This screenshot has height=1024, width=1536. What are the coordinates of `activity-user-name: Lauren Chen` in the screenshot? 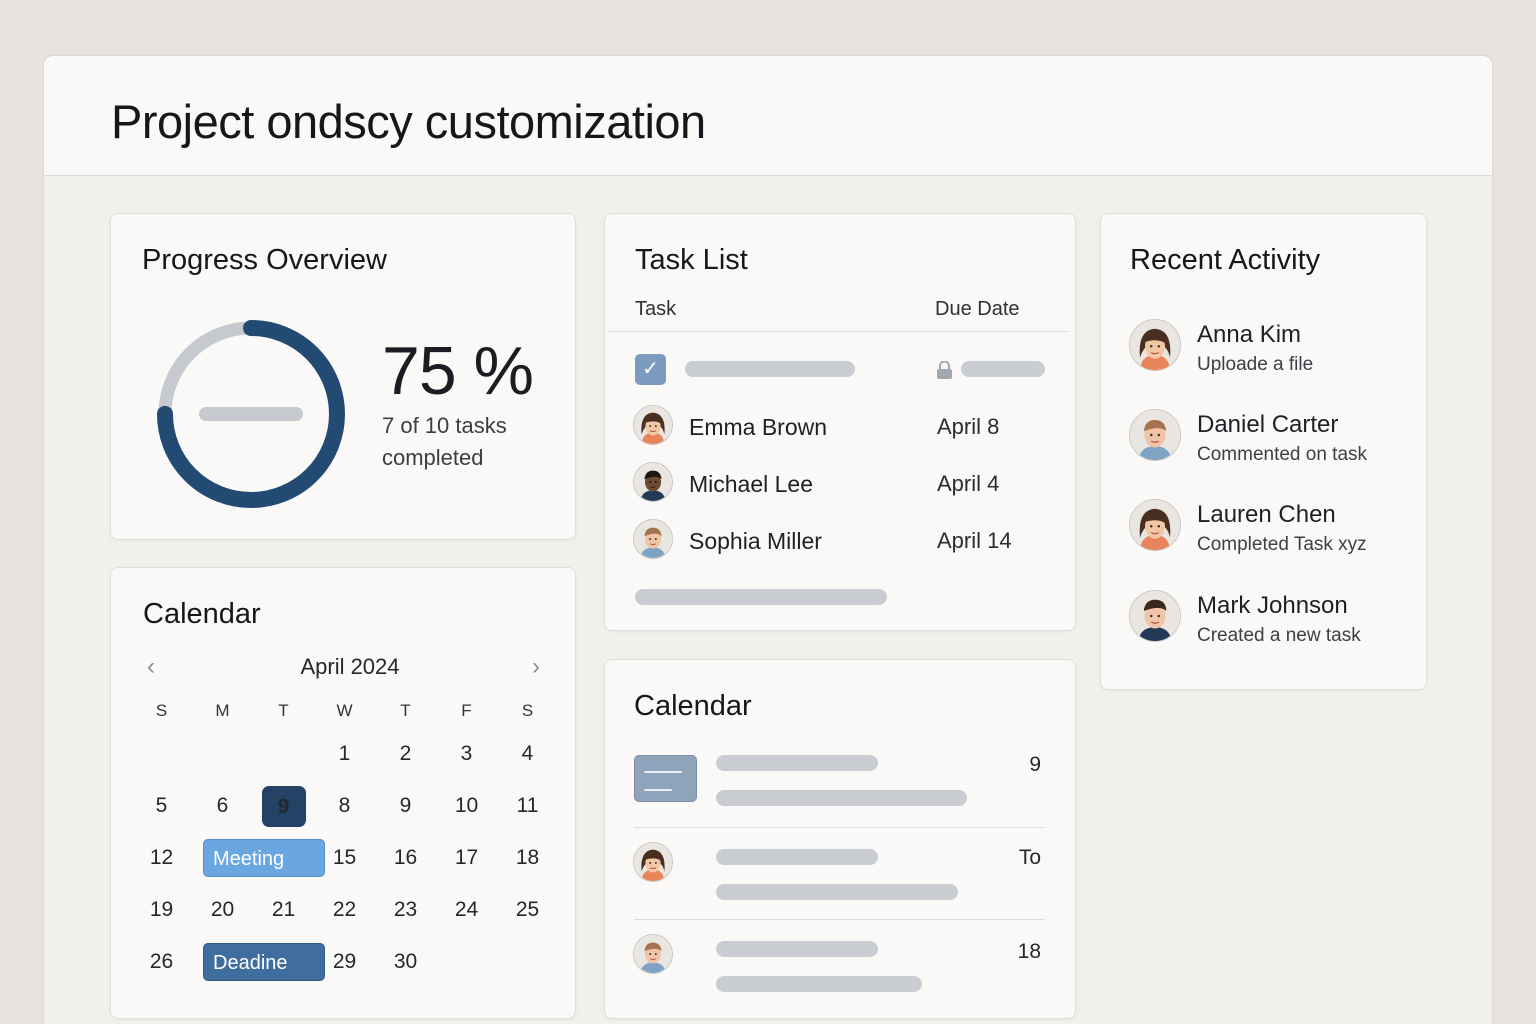 It's located at (1266, 514).